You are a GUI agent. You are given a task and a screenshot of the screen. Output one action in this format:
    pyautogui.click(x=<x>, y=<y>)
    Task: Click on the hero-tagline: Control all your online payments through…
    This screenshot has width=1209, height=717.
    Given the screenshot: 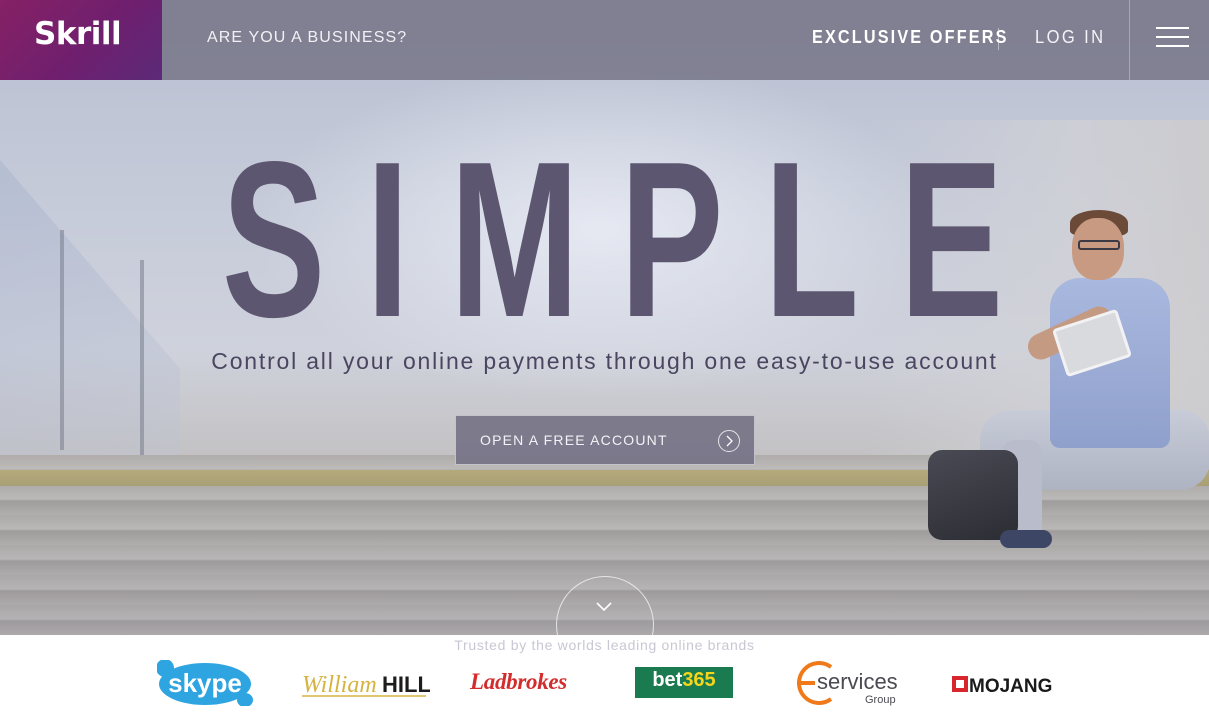 What is the action you would take?
    pyautogui.click(x=604, y=361)
    